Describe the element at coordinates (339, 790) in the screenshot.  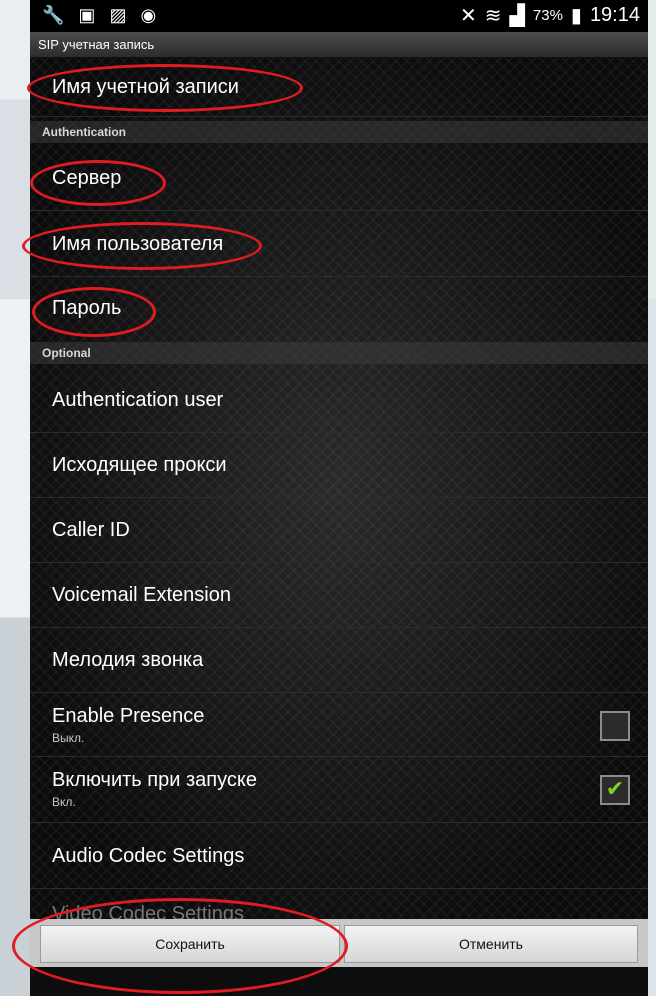
I see `list-item-enable-on-startup: Включить при запуске Вкл. ✔` at that location.